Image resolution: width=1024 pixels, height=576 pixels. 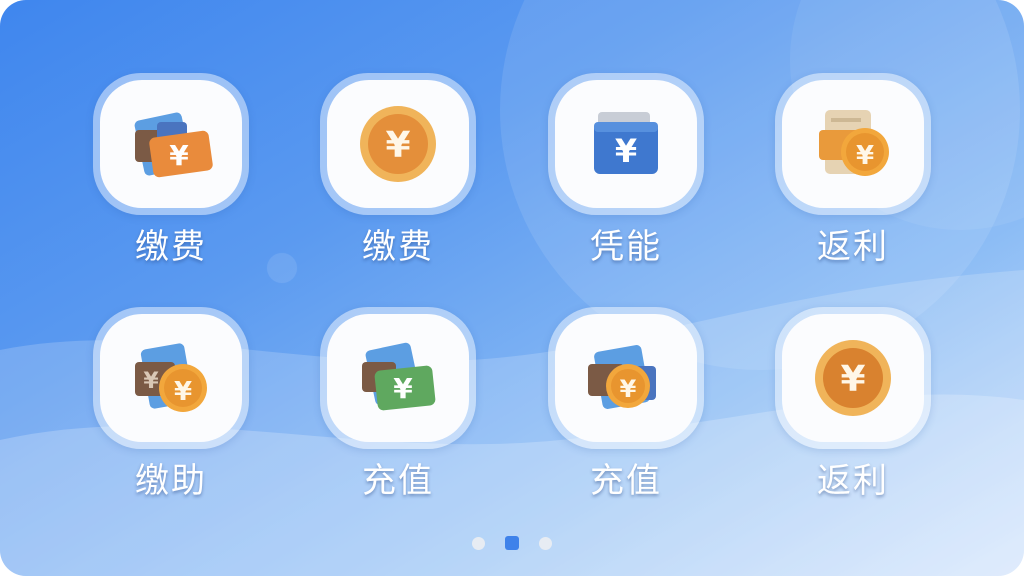 I want to click on app-tile-recharge: ¥ 充值, so click(x=398, y=422).